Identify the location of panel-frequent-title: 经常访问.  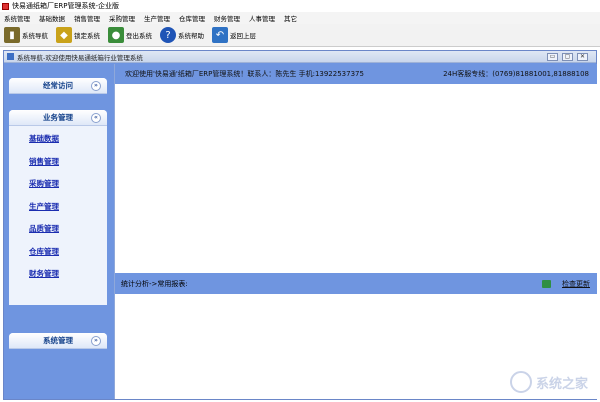
(58, 85).